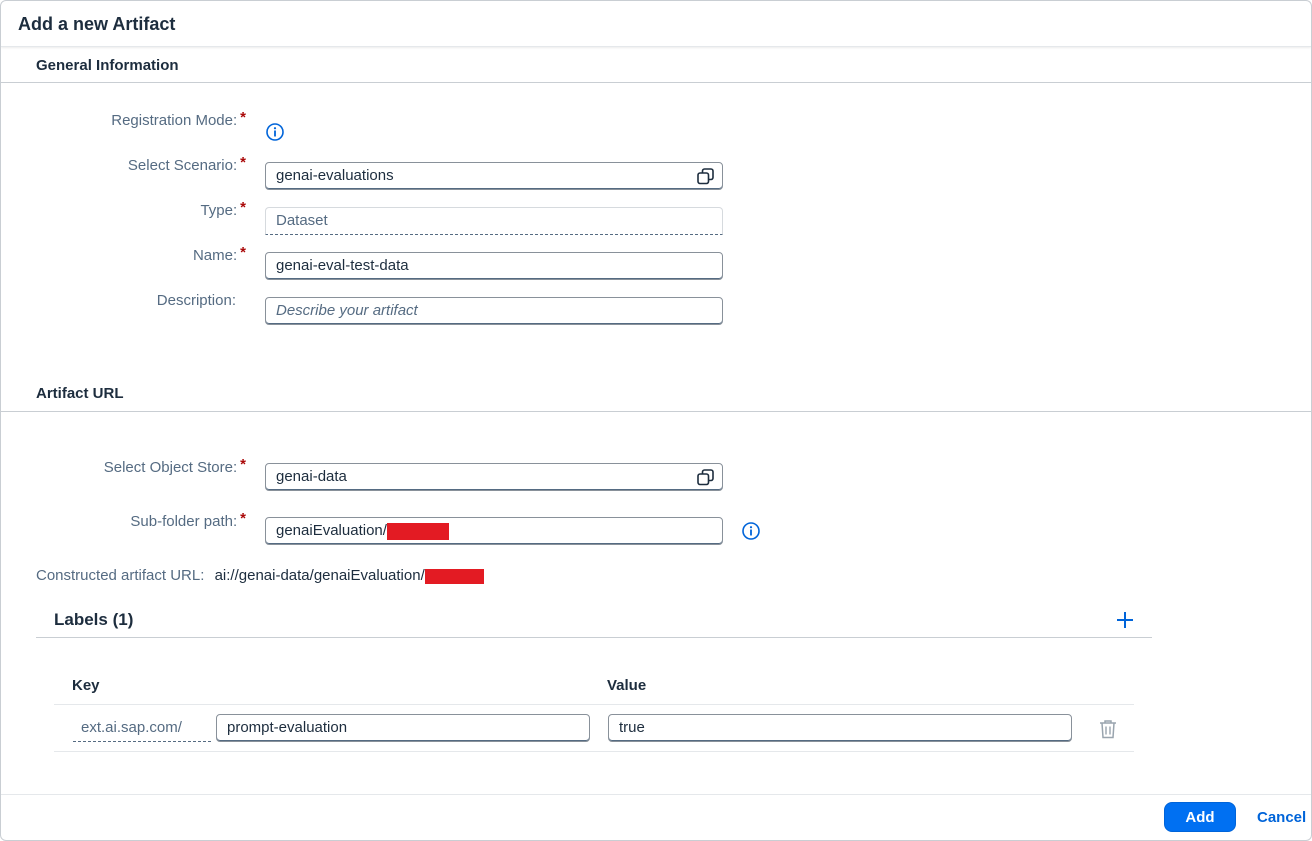 This screenshot has width=1312, height=841. Describe the element at coordinates (142, 728) in the screenshot. I see `key-prefix: ext.ai.sap.com/` at that location.